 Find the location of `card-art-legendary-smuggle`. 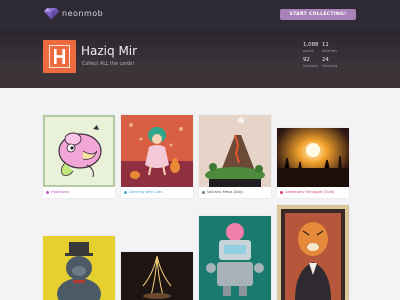

card-art-legendary-smuggle is located at coordinates (313, 157).